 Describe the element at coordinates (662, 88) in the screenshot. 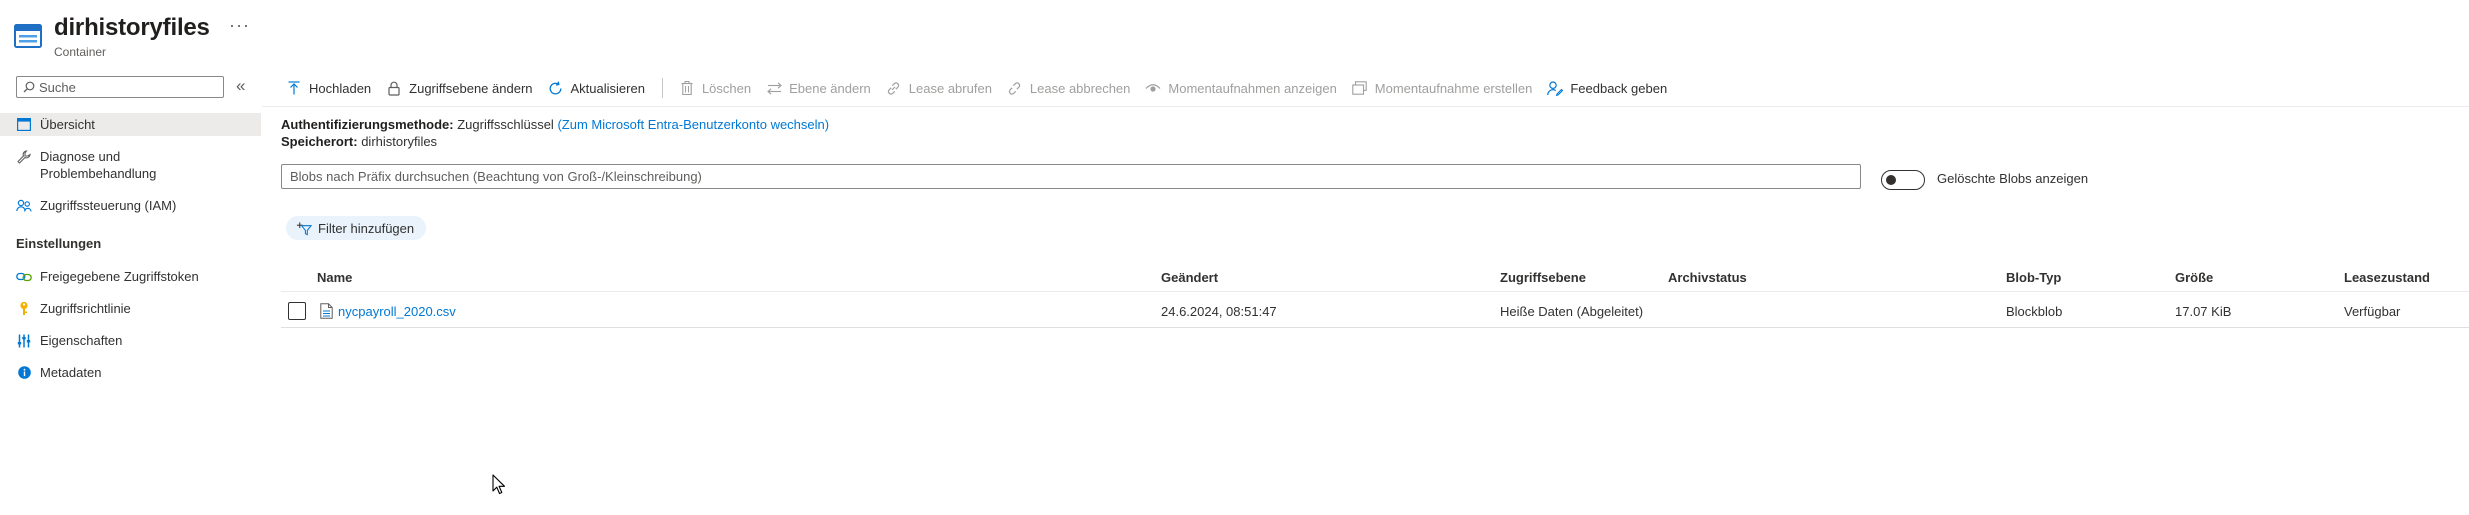

I see `toolbar-separator` at that location.